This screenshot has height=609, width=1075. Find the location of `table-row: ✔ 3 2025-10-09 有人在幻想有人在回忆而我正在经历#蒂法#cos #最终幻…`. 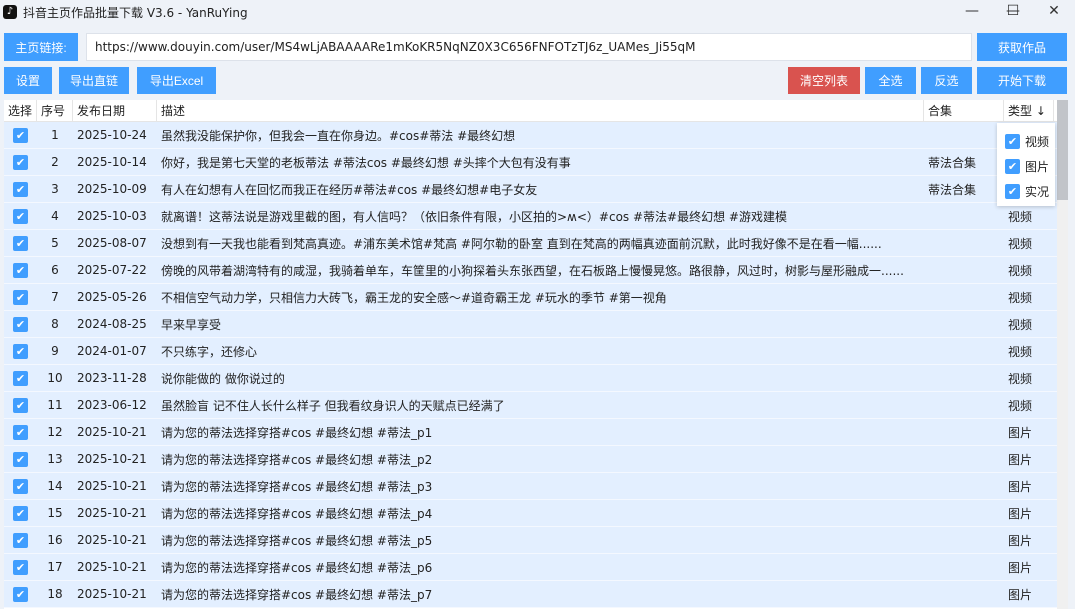

table-row: ✔ 3 2025-10-09 有人在幻想有人在回忆而我正在经历#蒂法#cos #最终幻… is located at coordinates (536, 189).